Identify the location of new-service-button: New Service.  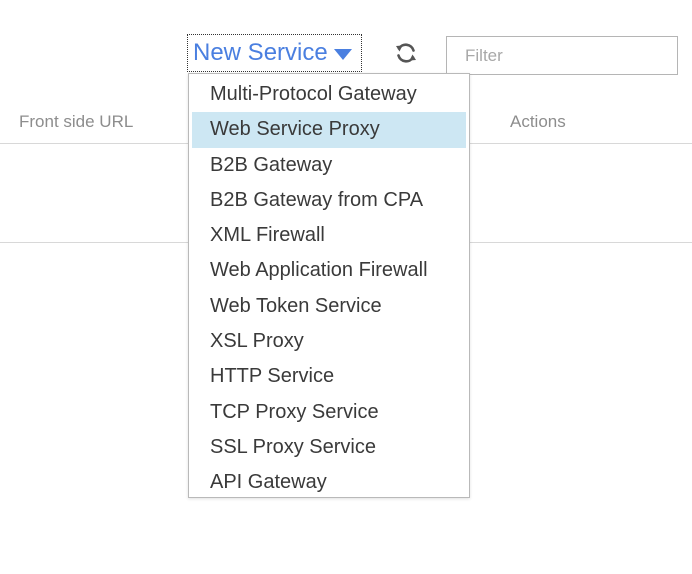
(274, 53).